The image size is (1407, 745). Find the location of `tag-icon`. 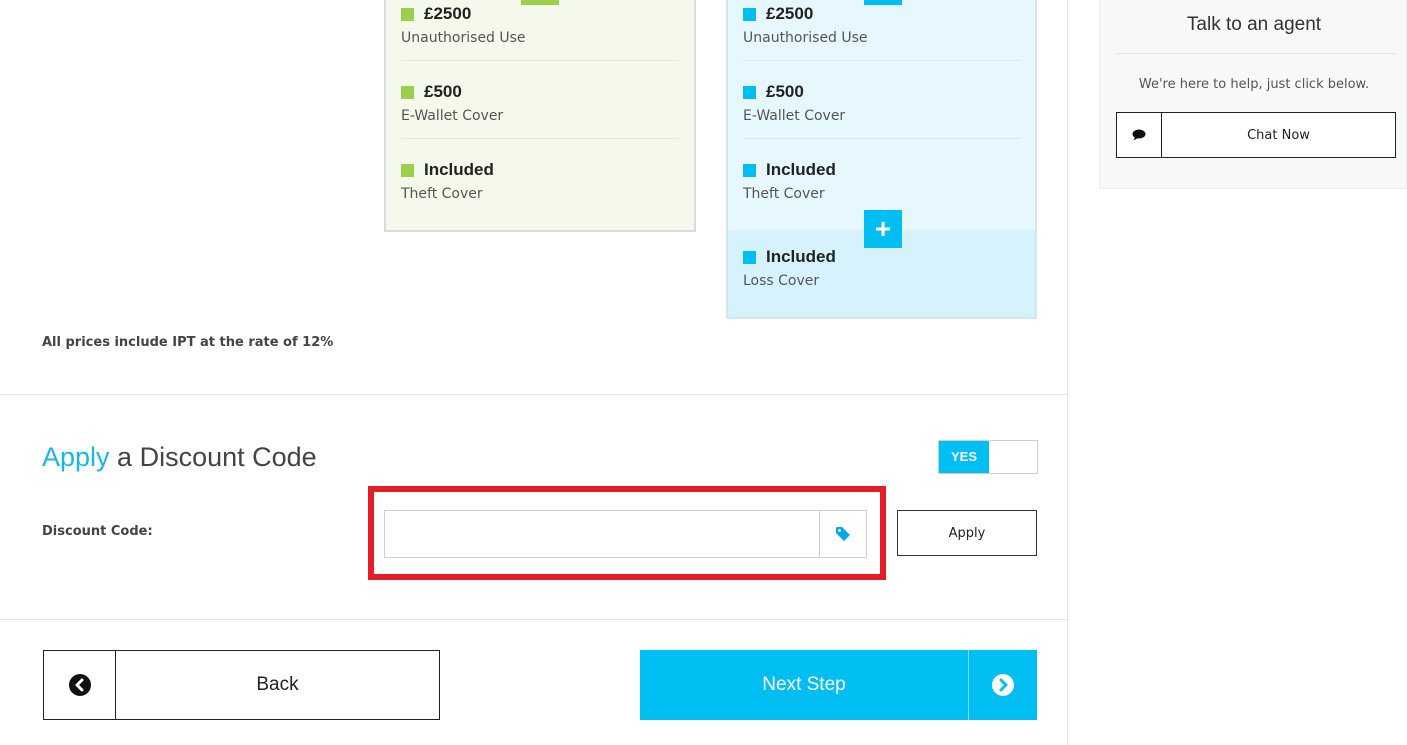

tag-icon is located at coordinates (843, 534).